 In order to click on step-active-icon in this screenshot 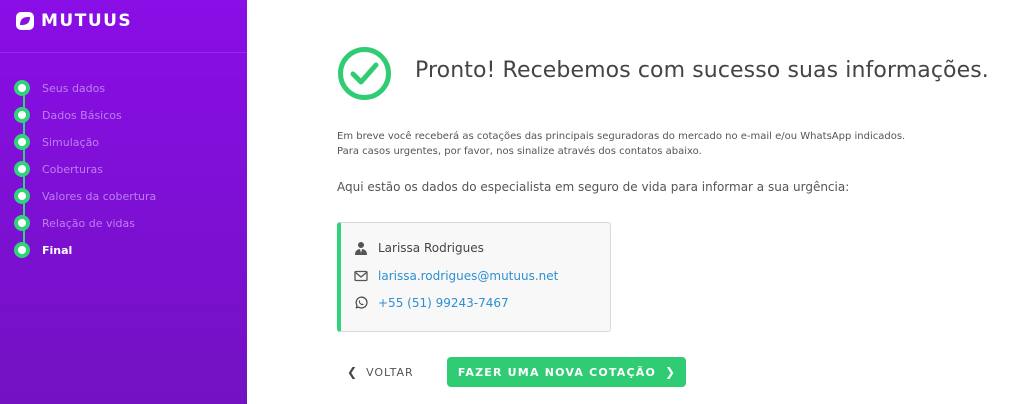, I will do `click(22, 250)`.